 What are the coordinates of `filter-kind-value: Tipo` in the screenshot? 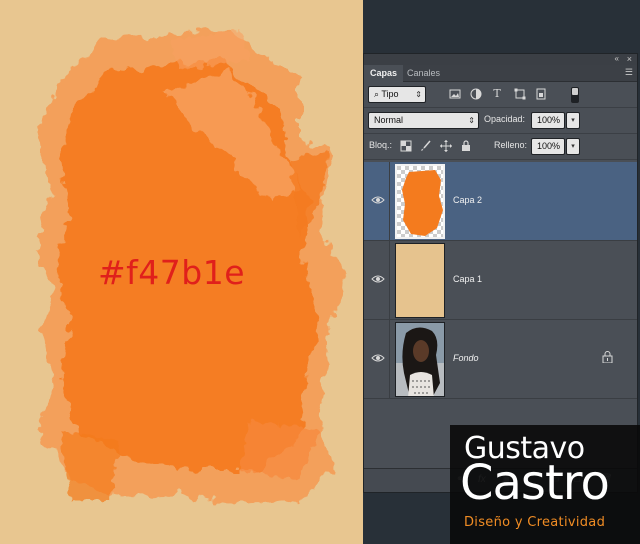 It's located at (390, 94).